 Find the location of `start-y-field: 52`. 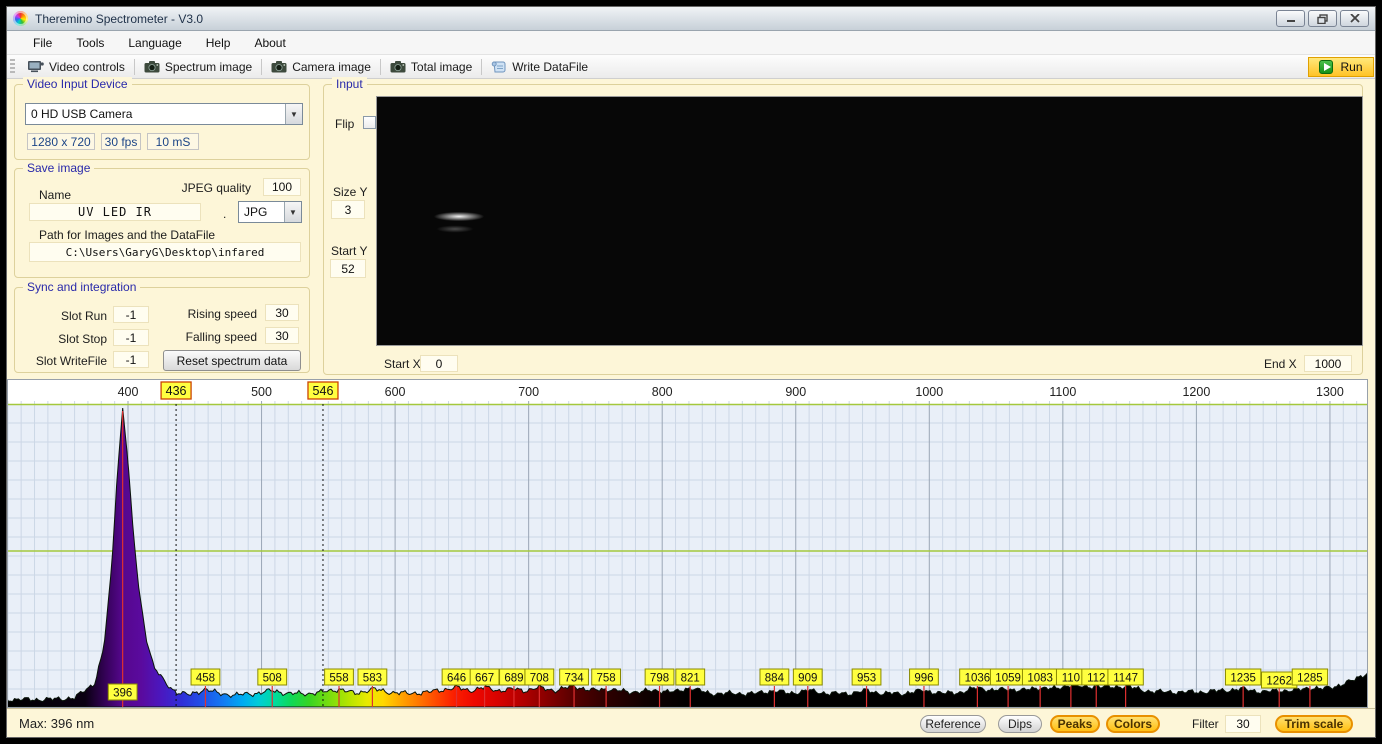

start-y-field: 52 is located at coordinates (348, 268).